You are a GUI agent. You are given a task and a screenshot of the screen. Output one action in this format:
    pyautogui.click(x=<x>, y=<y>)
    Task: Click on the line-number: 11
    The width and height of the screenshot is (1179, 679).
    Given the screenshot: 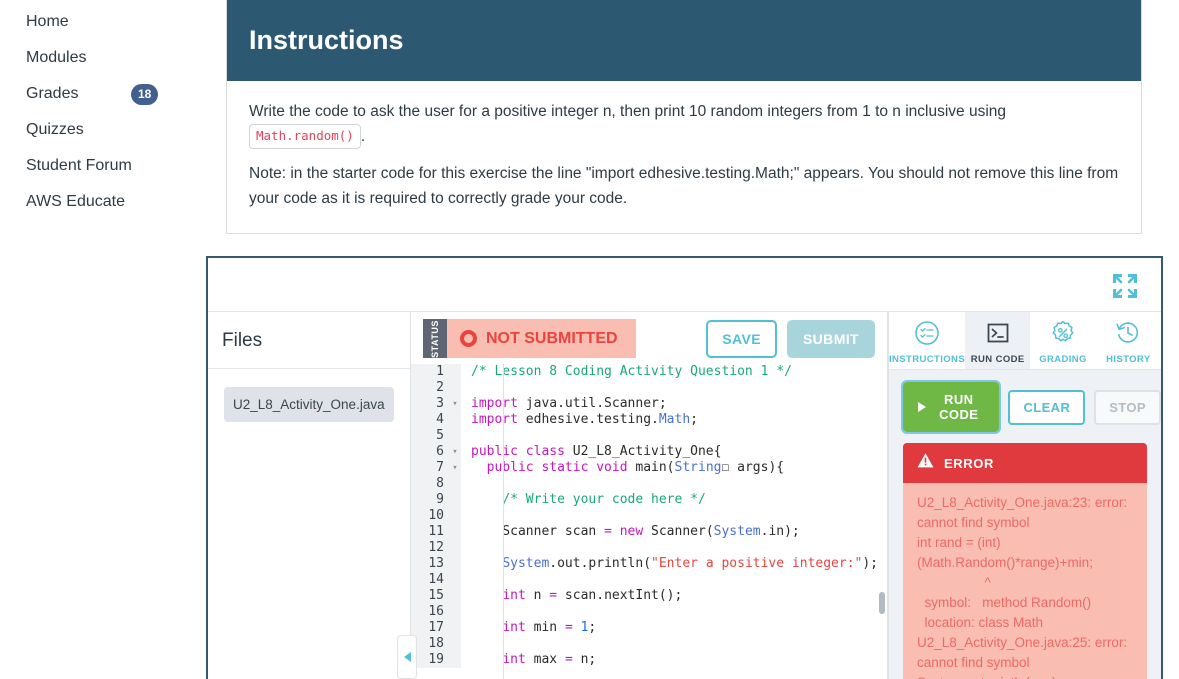 What is the action you would take?
    pyautogui.click(x=430, y=532)
    